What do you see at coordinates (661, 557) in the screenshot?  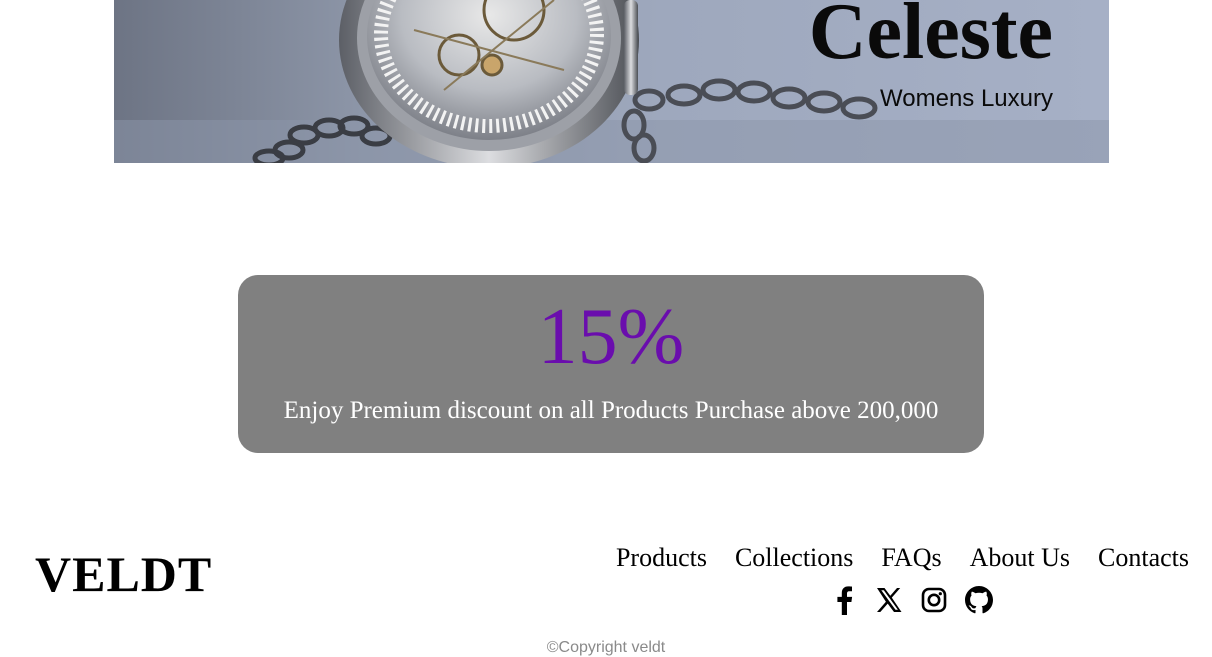 I see `footer-link-products: Products` at bounding box center [661, 557].